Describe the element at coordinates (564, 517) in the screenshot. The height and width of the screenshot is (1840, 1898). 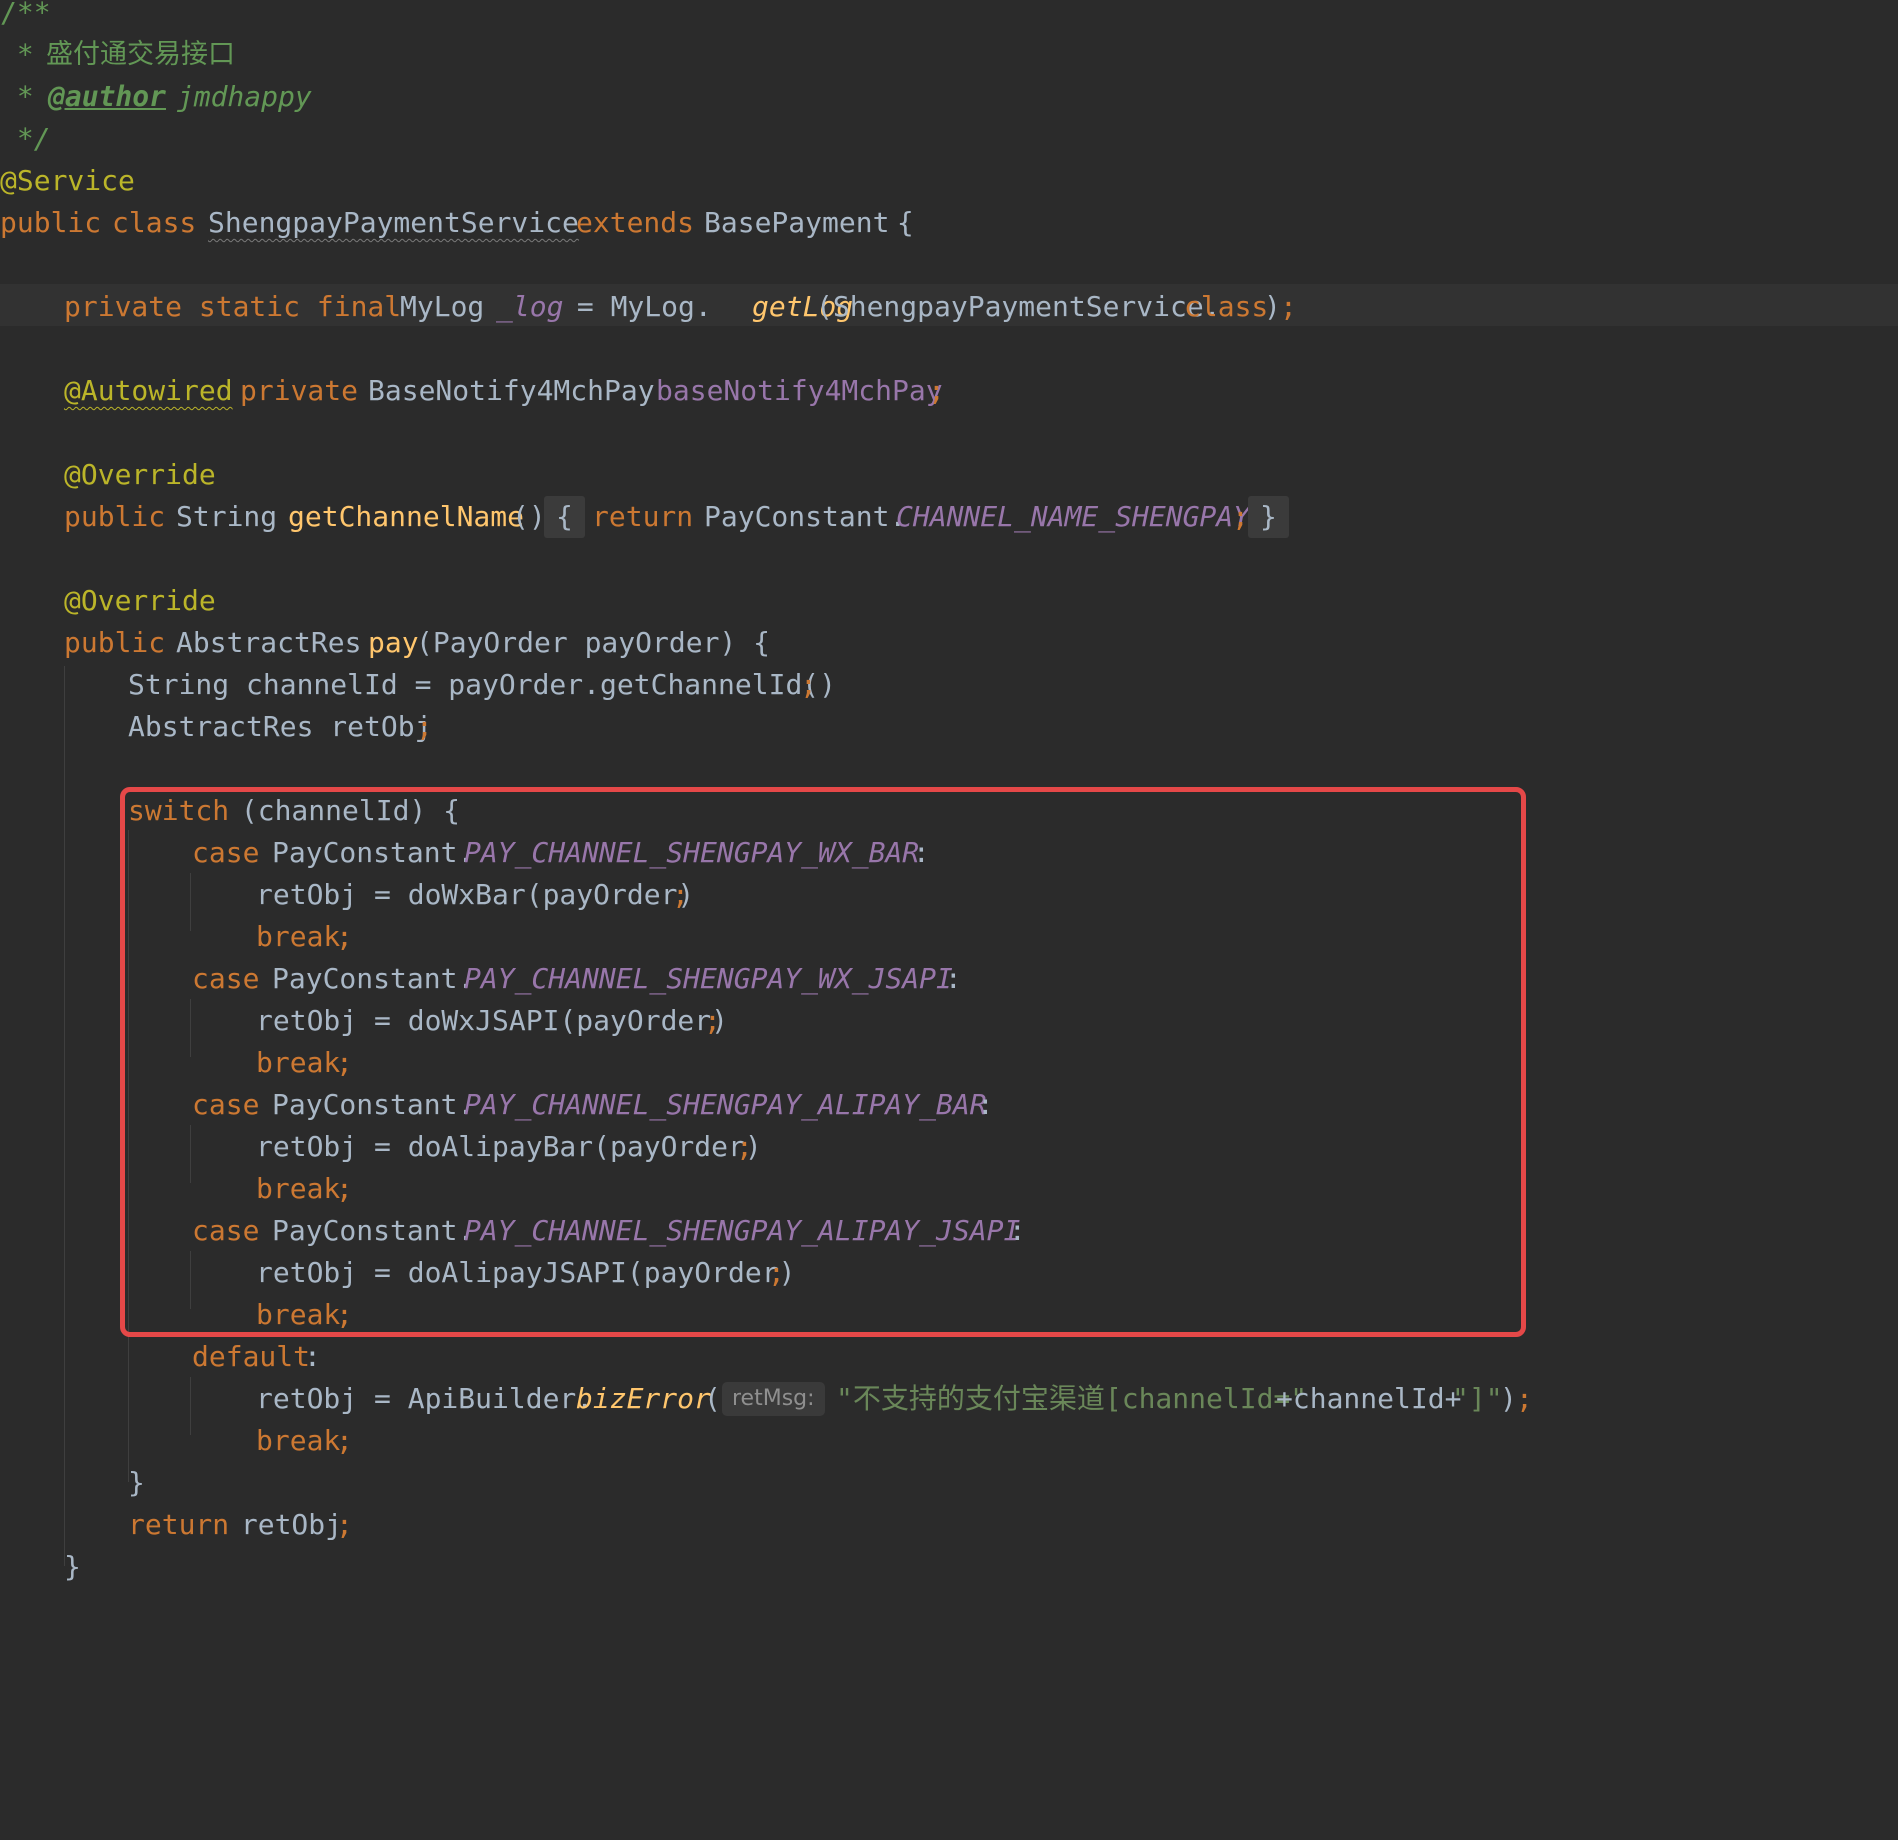
I see `folded-open-brace: {` at that location.